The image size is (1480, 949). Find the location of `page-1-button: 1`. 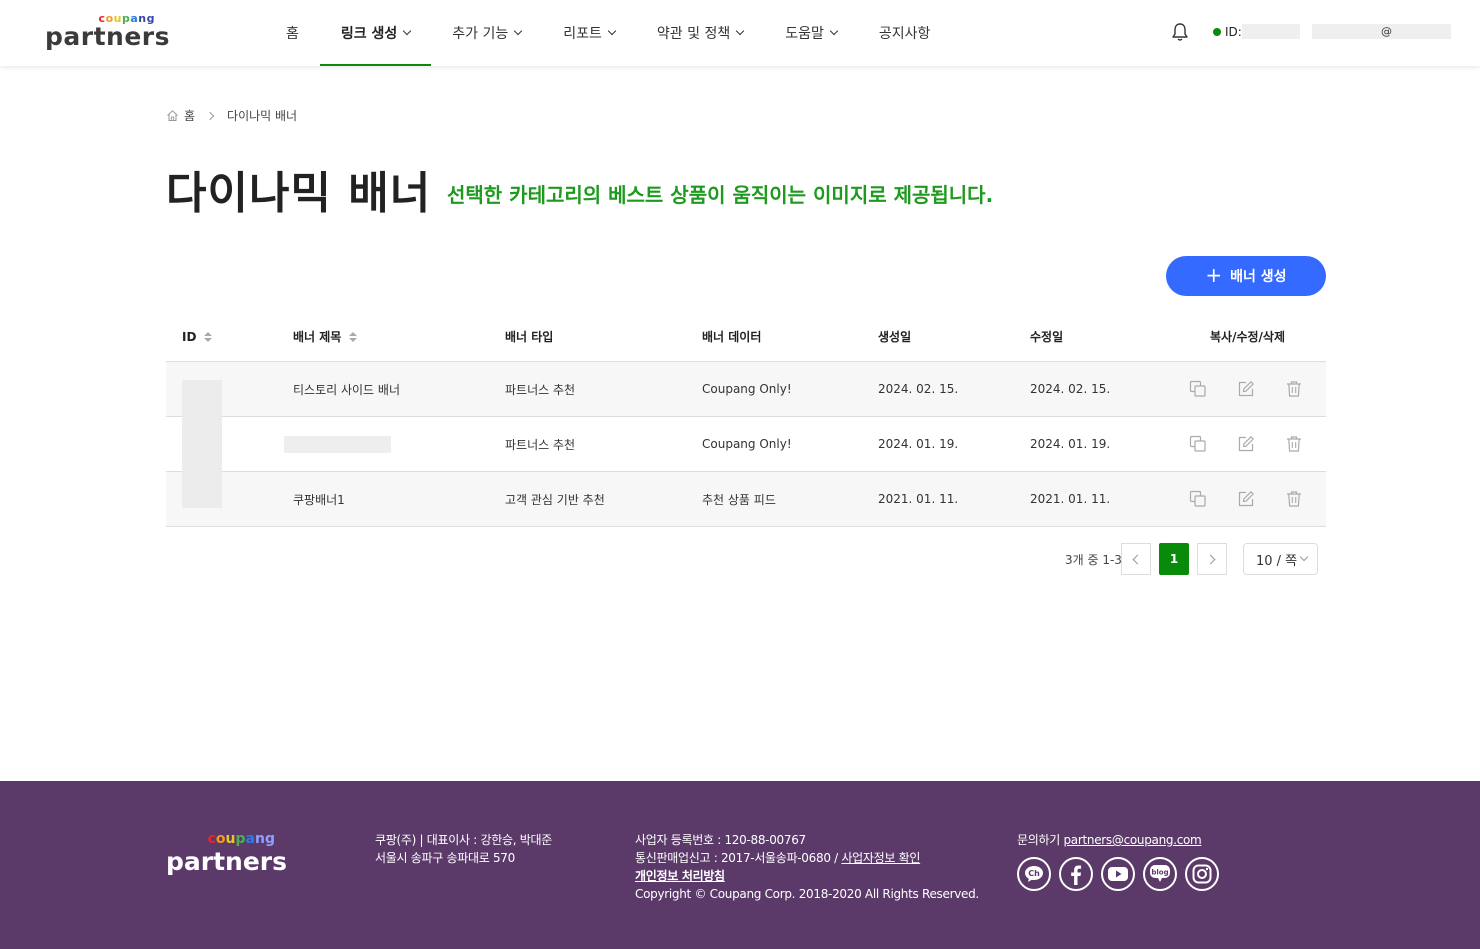

page-1-button: 1 is located at coordinates (1174, 559).